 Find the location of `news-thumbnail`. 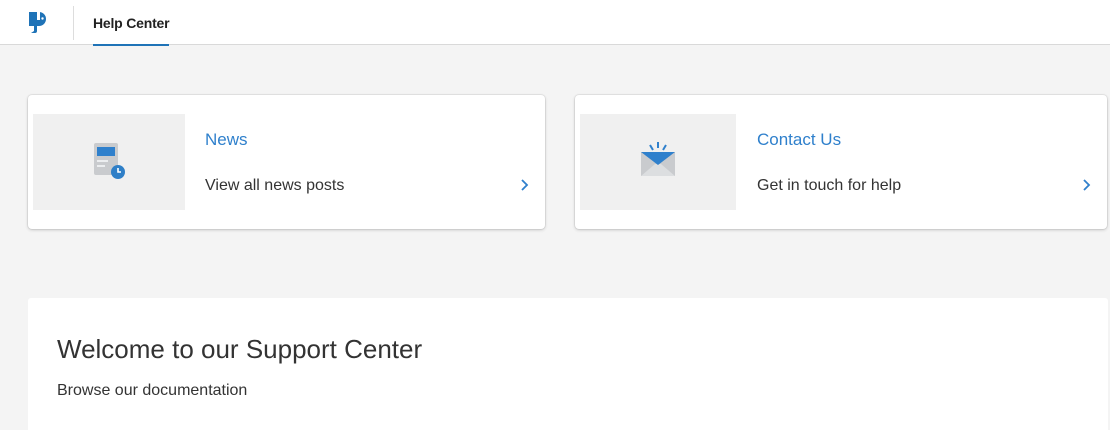

news-thumbnail is located at coordinates (109, 162).